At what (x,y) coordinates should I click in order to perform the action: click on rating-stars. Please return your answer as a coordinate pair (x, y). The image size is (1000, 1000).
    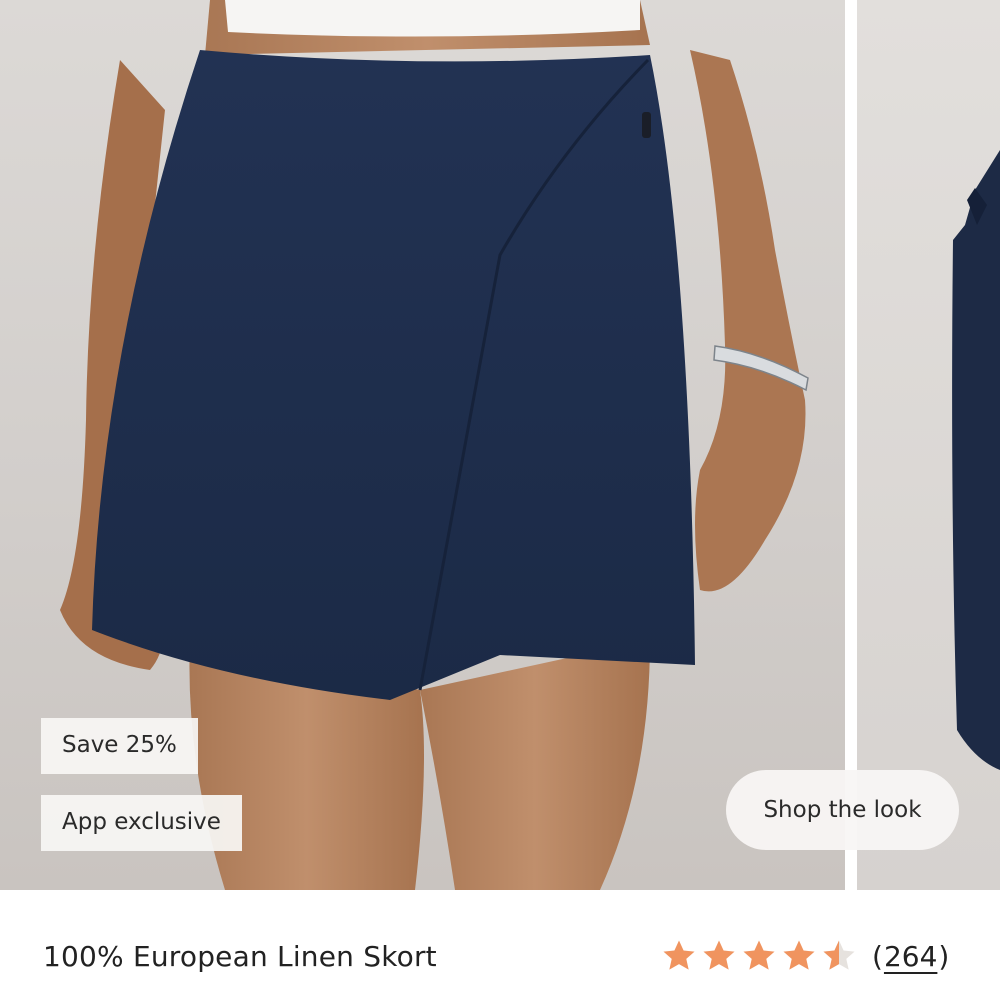
    Looking at the image, I should click on (760, 956).